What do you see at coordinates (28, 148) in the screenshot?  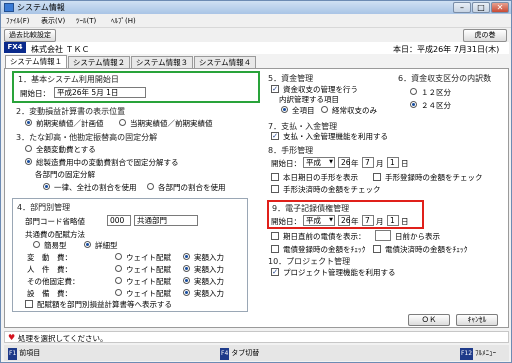 I see `all-variable-radio` at bounding box center [28, 148].